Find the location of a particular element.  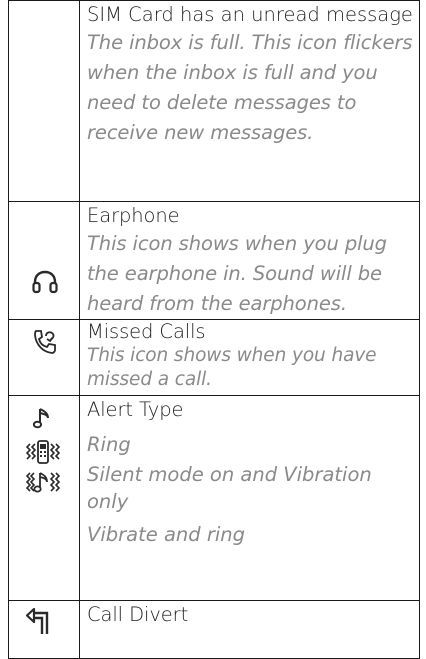

row-title: SIM Card has an unread message is located at coordinates (250, 14).